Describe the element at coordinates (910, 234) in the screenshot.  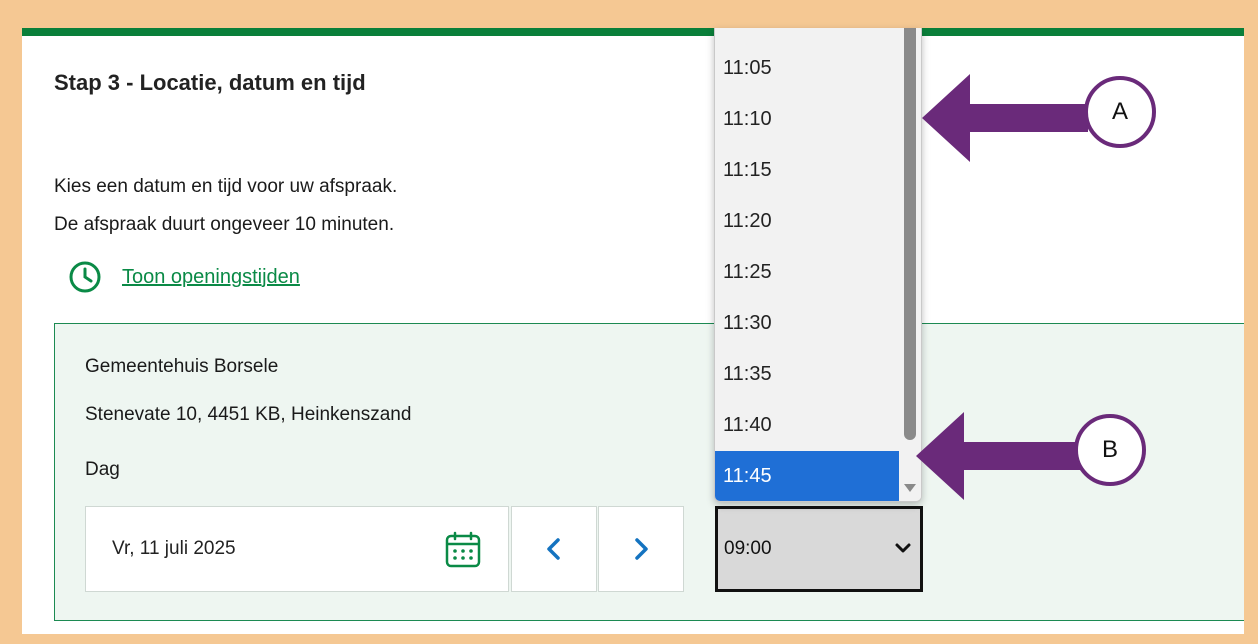
I see `scrollbar-thumb` at that location.